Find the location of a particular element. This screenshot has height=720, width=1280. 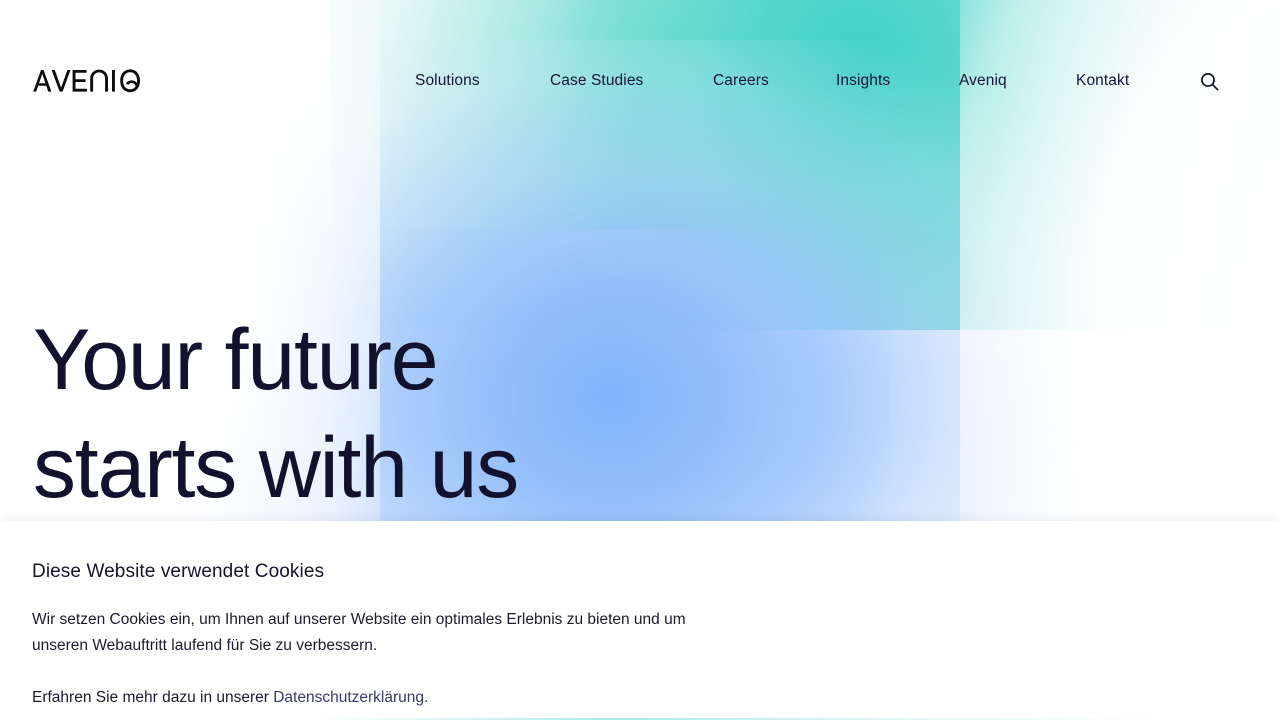

search-button is located at coordinates (1209, 81).